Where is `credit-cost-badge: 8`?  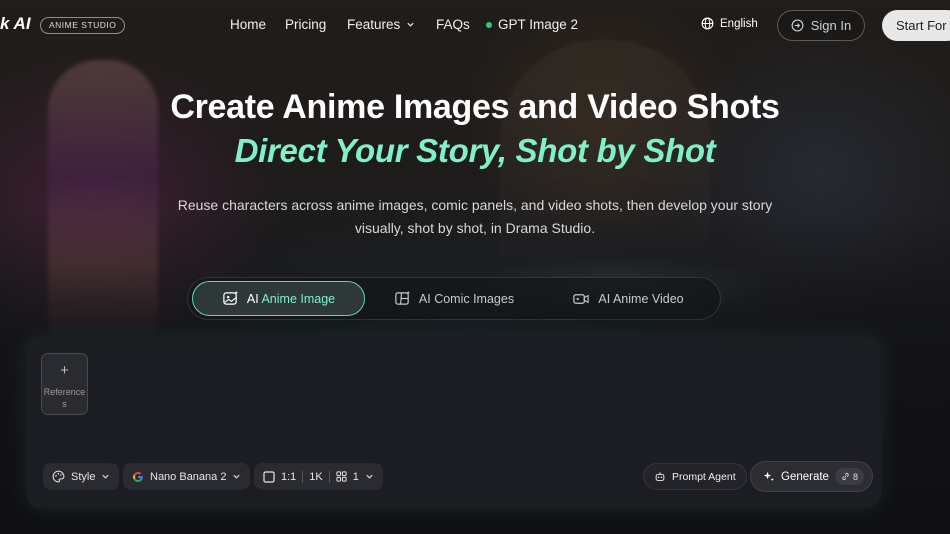
credit-cost-badge: 8 is located at coordinates (849, 476).